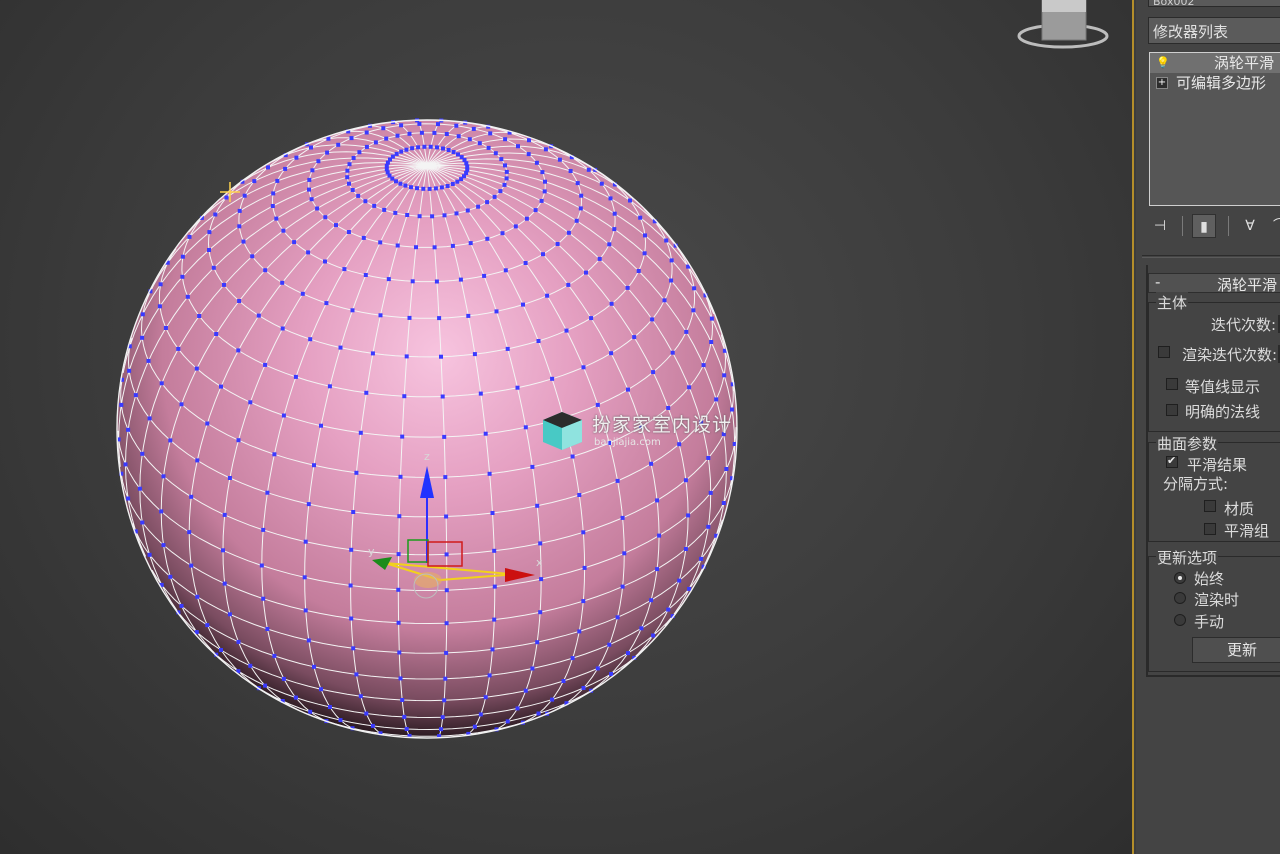 This screenshot has height=854, width=1280. Describe the element at coordinates (1157, 282) in the screenshot. I see `collapse-icon: -` at that location.